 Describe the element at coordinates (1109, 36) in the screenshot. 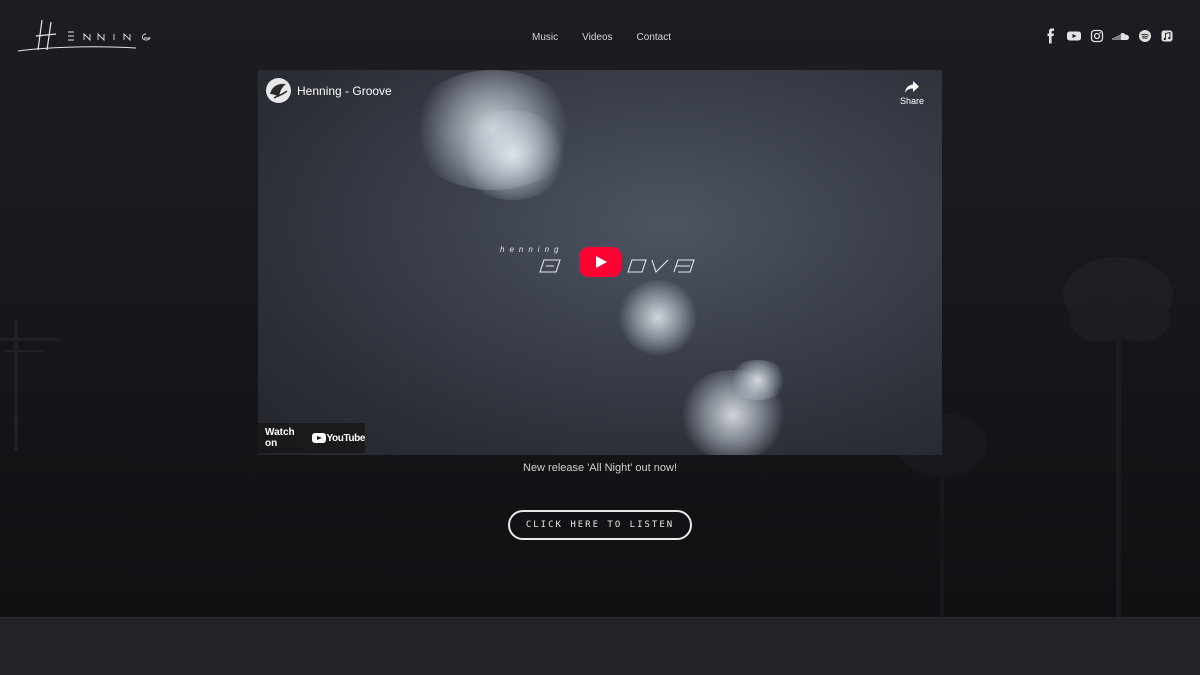

I see `social-links` at that location.